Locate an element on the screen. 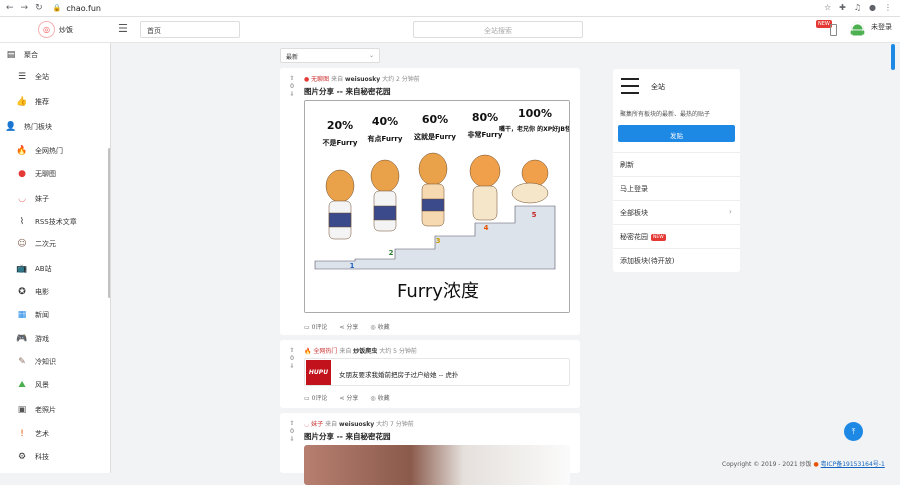  sidebar-item-9: 📺 AB站 is located at coordinates (34, 269).